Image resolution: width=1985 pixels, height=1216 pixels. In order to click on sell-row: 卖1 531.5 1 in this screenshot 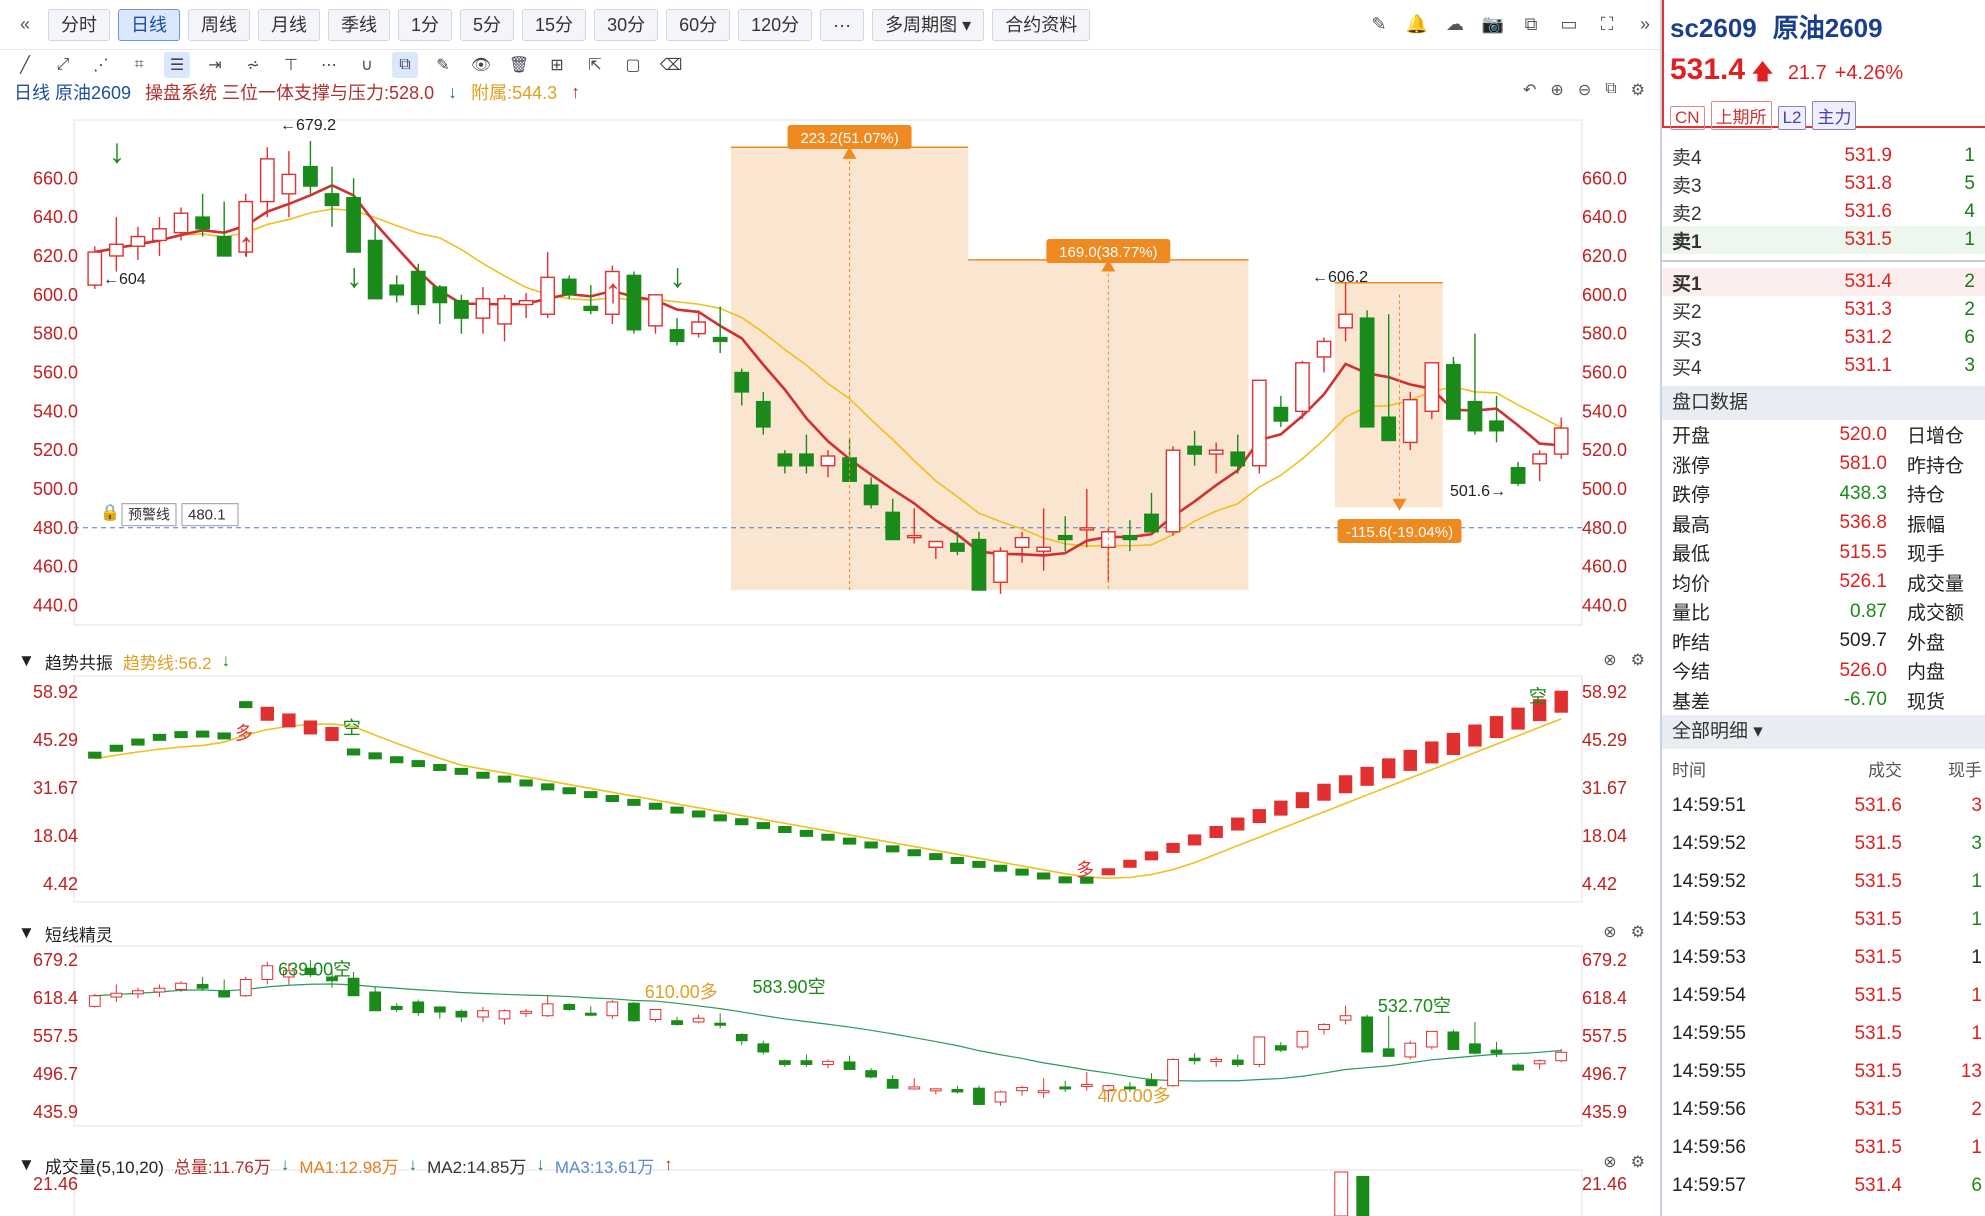, I will do `click(1823, 240)`.